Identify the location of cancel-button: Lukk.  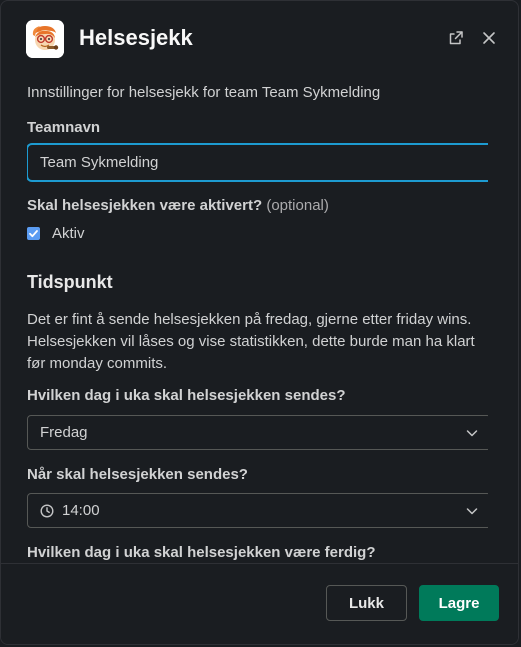
(366, 603).